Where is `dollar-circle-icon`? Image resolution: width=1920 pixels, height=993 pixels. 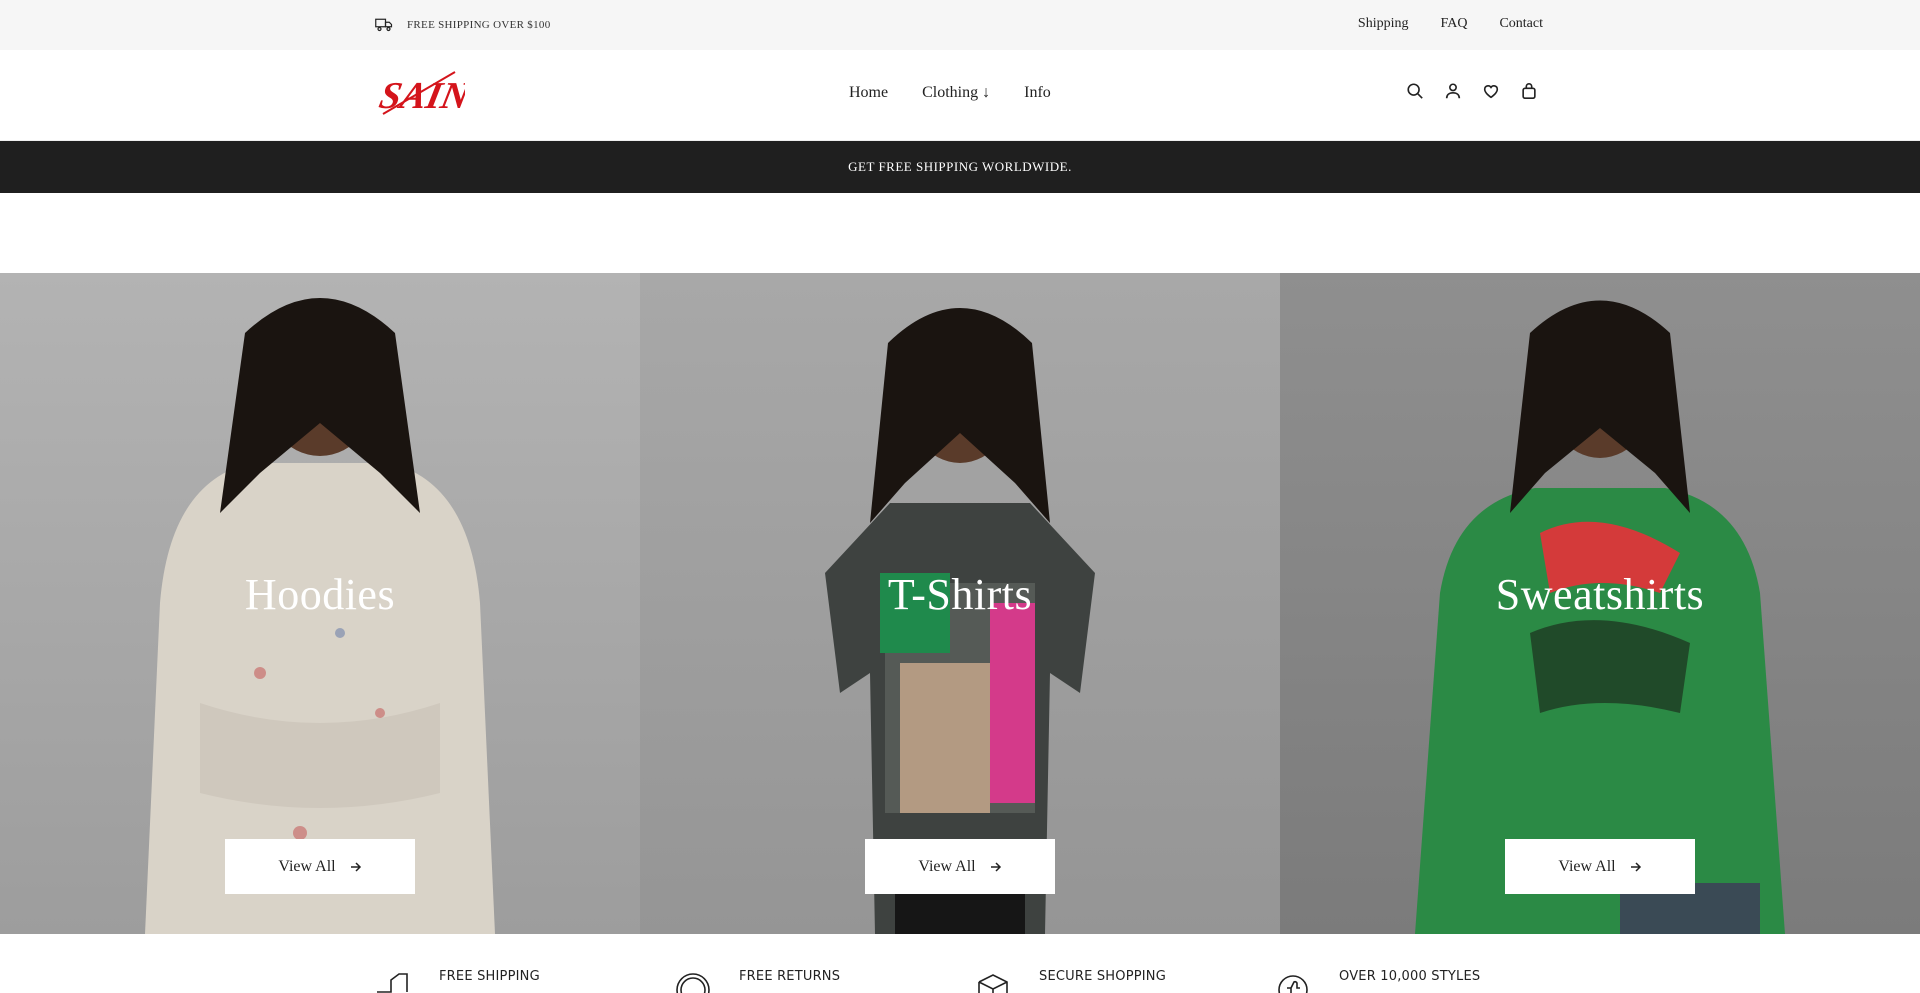
dollar-circle-icon is located at coordinates (693, 983).